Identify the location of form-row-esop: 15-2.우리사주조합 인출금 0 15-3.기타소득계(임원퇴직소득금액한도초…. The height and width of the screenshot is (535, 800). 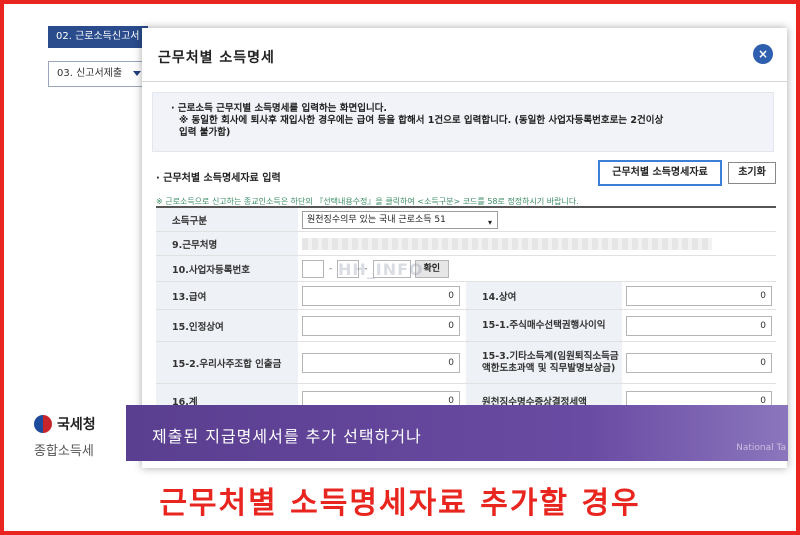
(466, 363).